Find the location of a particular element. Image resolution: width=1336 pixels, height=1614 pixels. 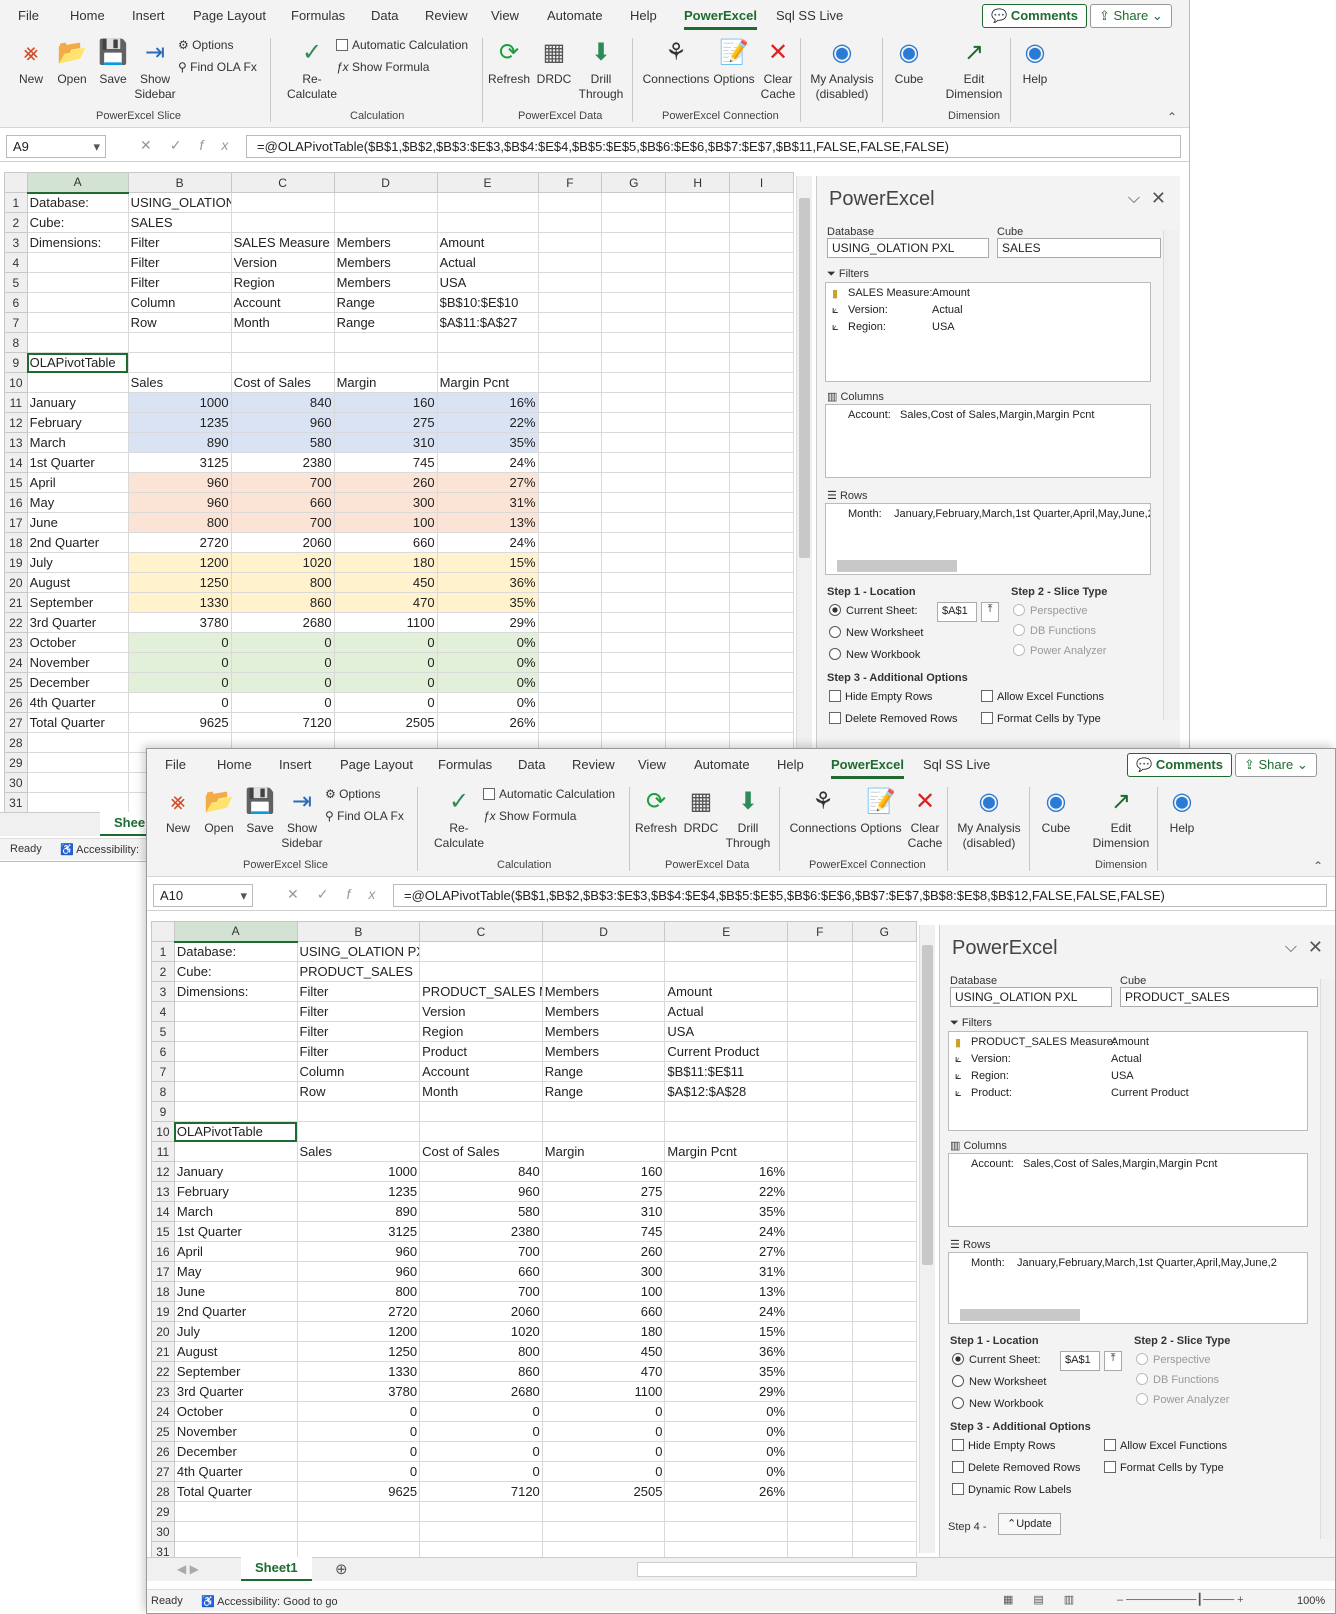

tab-powerexcel: PowerExcel is located at coordinates (867, 768).